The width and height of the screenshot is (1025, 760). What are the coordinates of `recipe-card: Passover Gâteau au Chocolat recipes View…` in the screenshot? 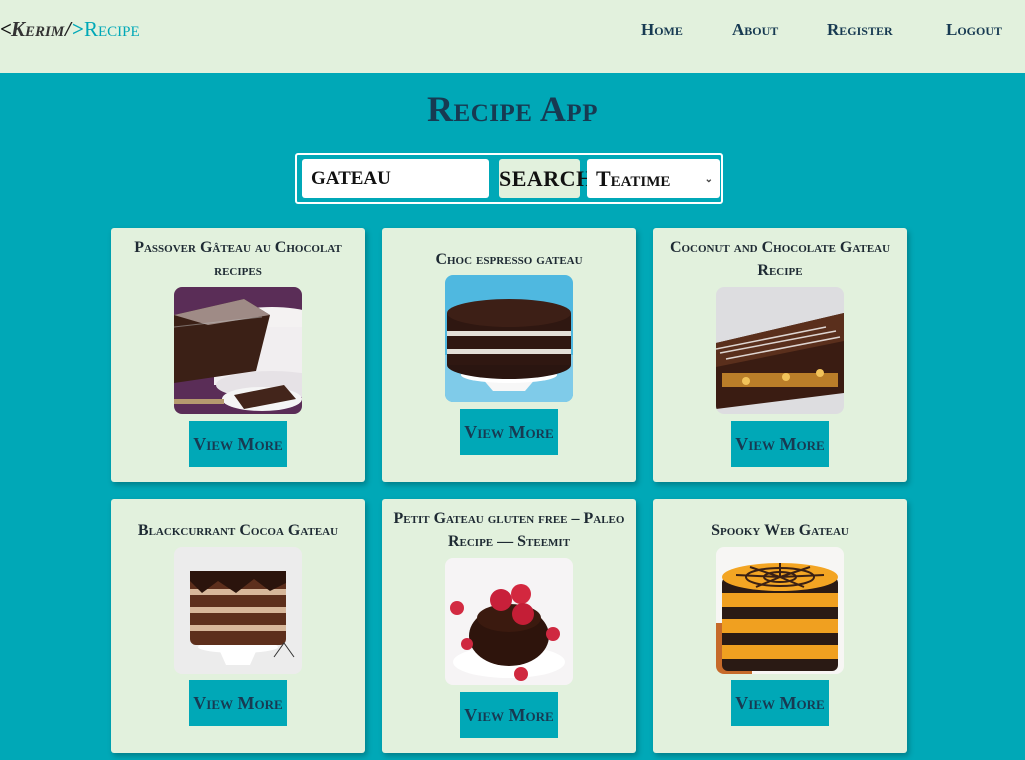 It's located at (238, 355).